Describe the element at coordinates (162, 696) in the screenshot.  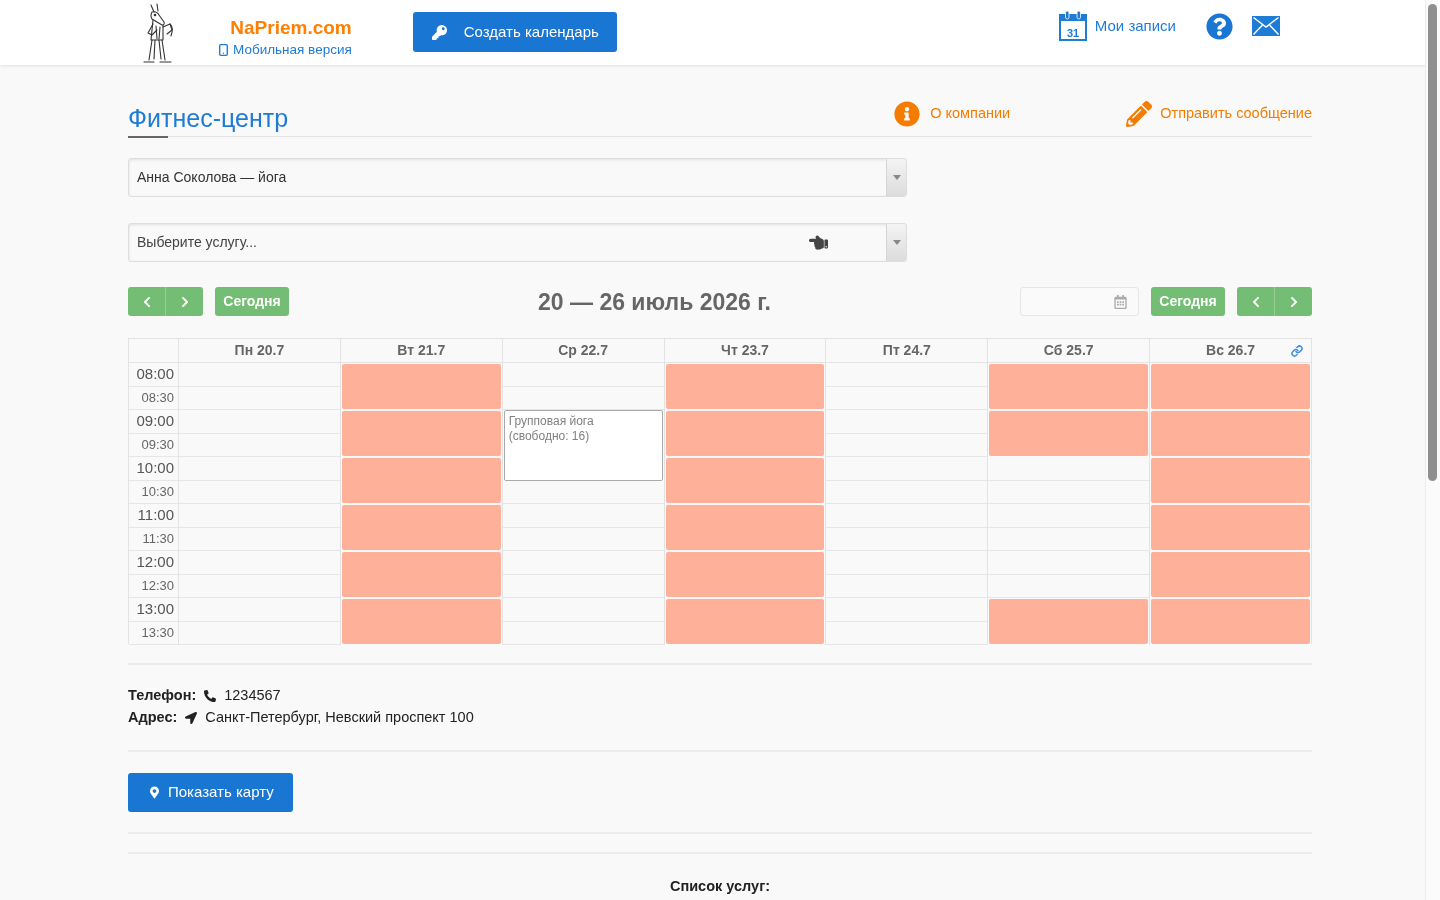
I see `contact-label: Телефон:` at that location.